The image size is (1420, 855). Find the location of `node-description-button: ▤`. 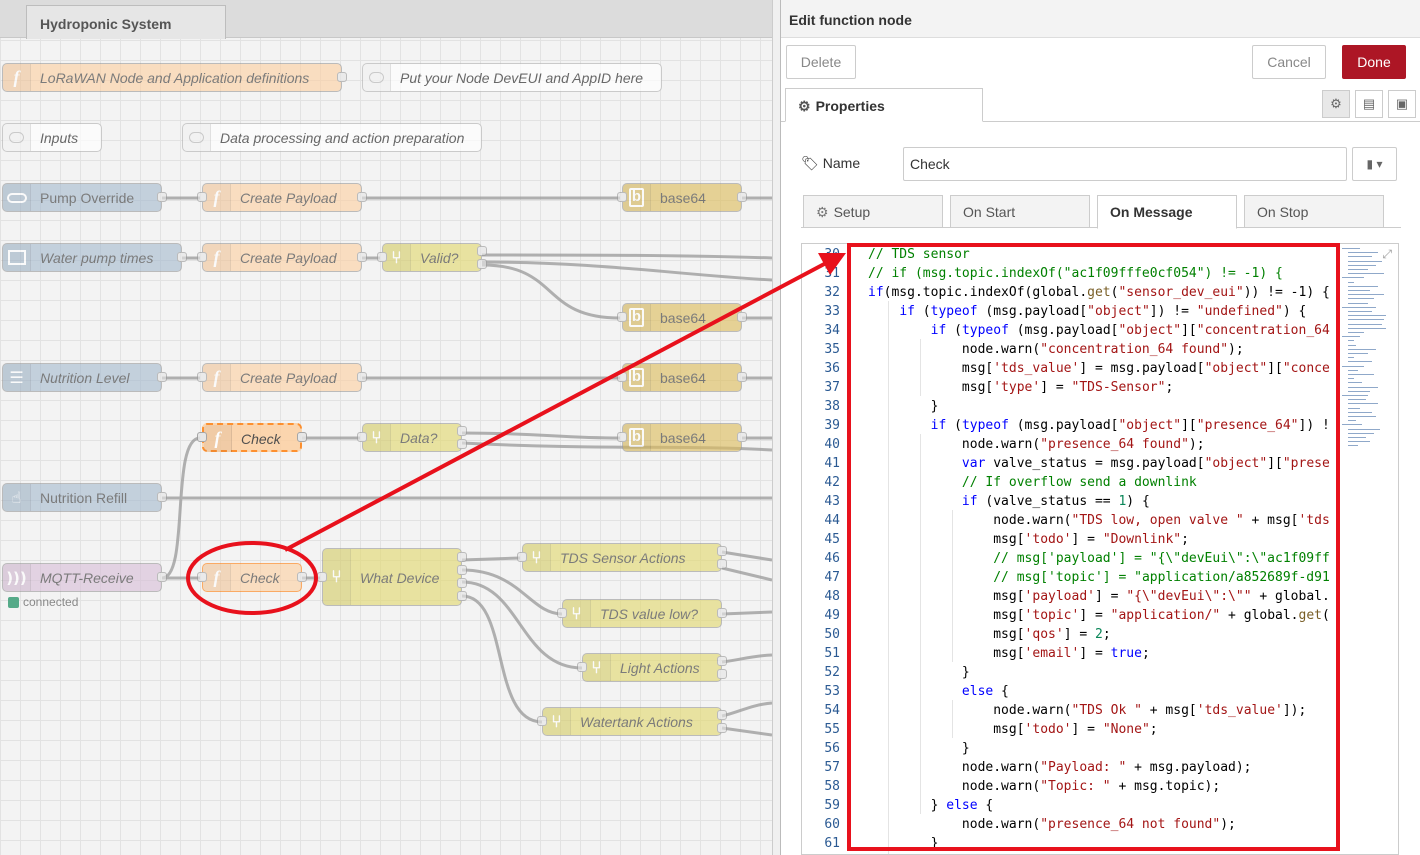

node-description-button: ▤ is located at coordinates (1369, 104).